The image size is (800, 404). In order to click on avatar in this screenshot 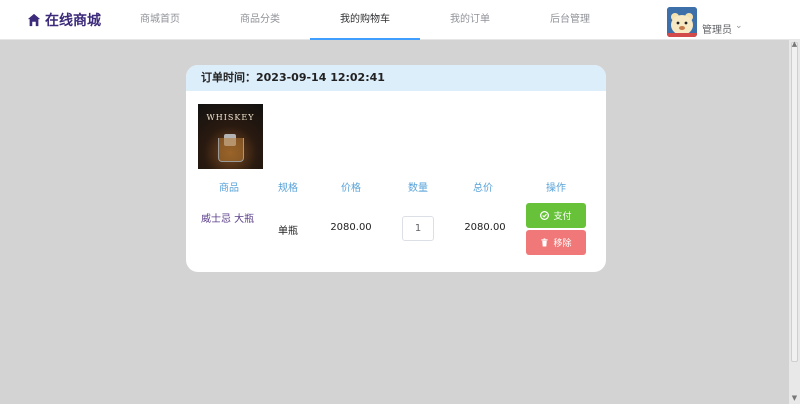, I will do `click(682, 22)`.